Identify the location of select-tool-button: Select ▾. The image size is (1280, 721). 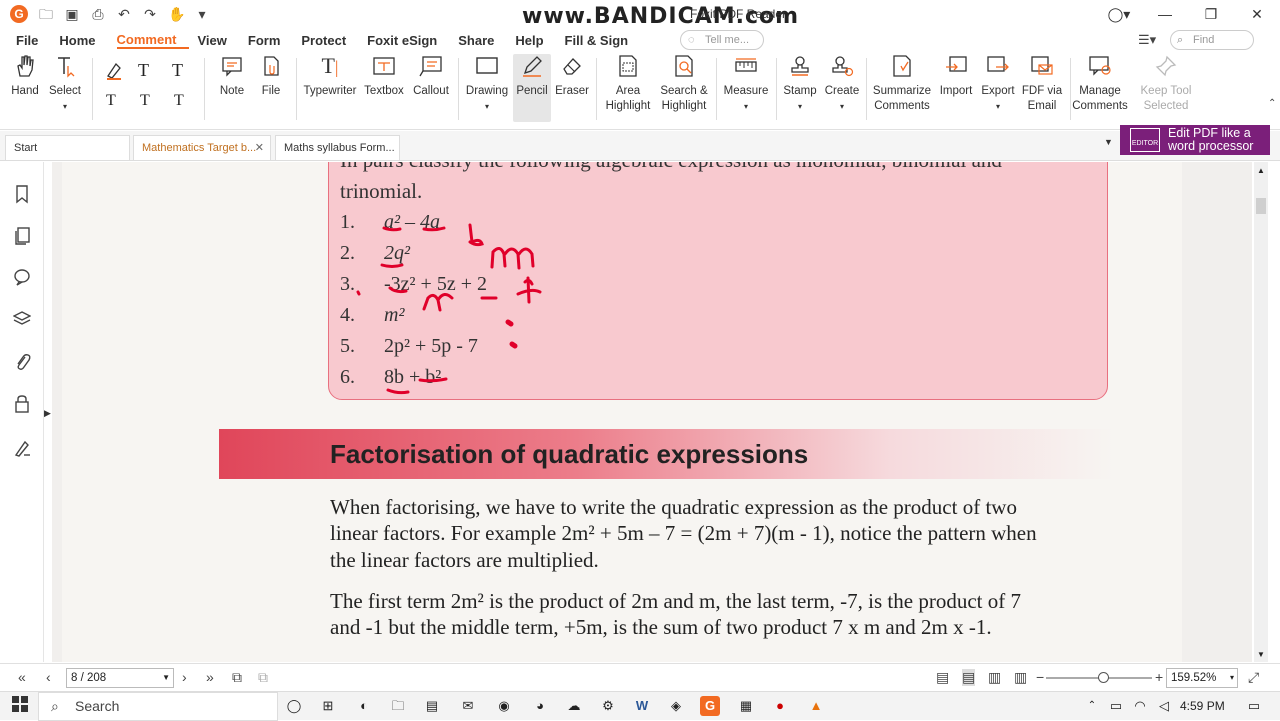
(65, 84).